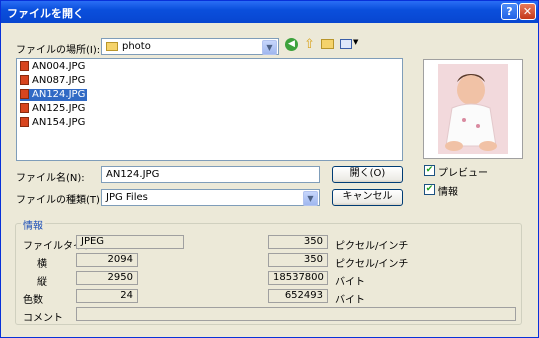 This screenshot has width=539, height=338. I want to click on info-group-label: 情報, so click(33, 224).